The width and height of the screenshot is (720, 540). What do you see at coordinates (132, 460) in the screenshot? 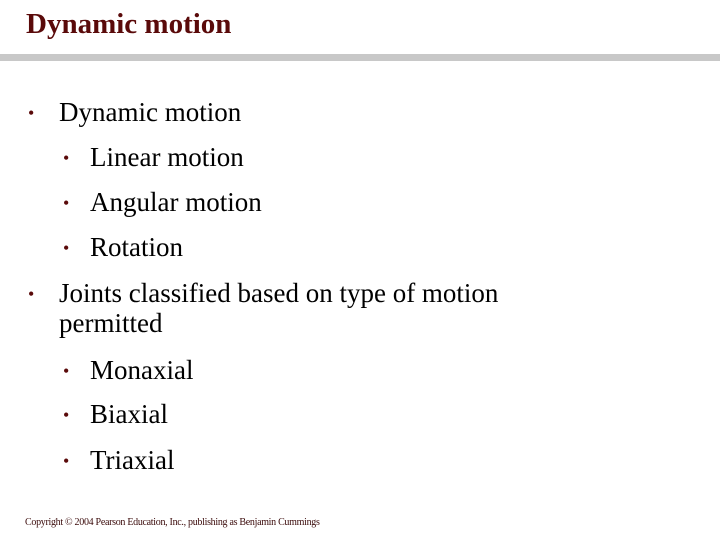
I see `bullet-text: Triaxial` at bounding box center [132, 460].